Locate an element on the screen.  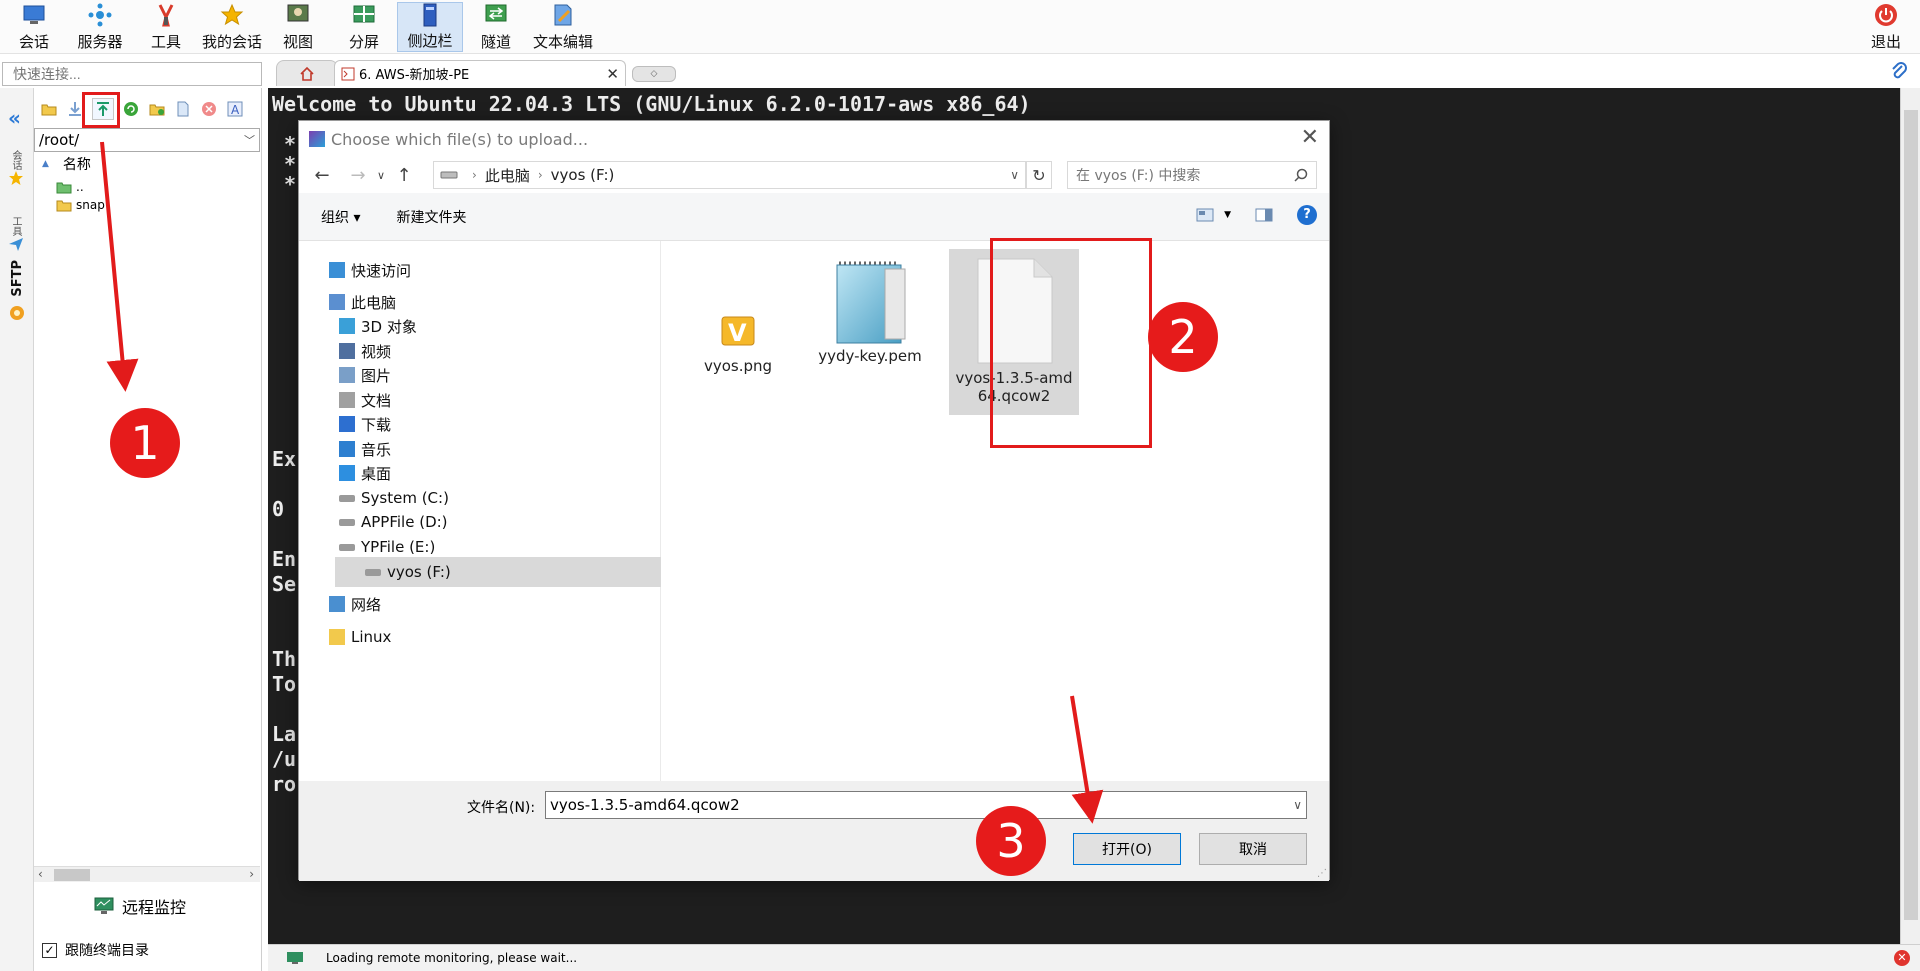
tree-entry-label: snap is located at coordinates (90, 205).